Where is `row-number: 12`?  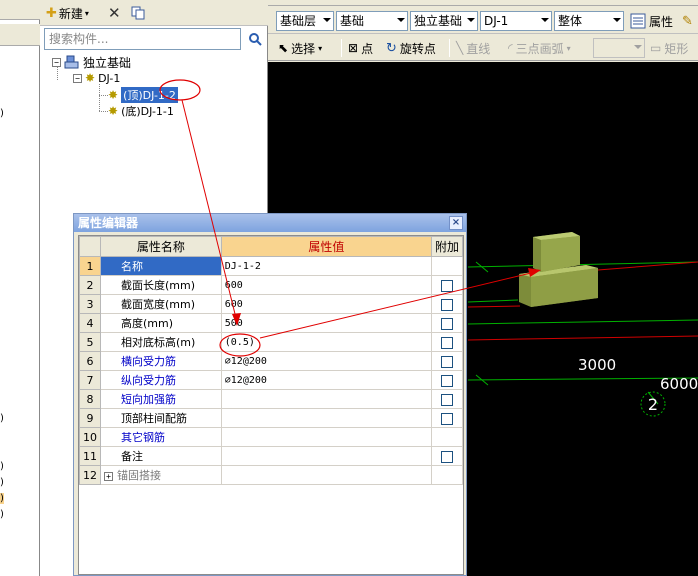
row-number: 12 is located at coordinates (90, 475).